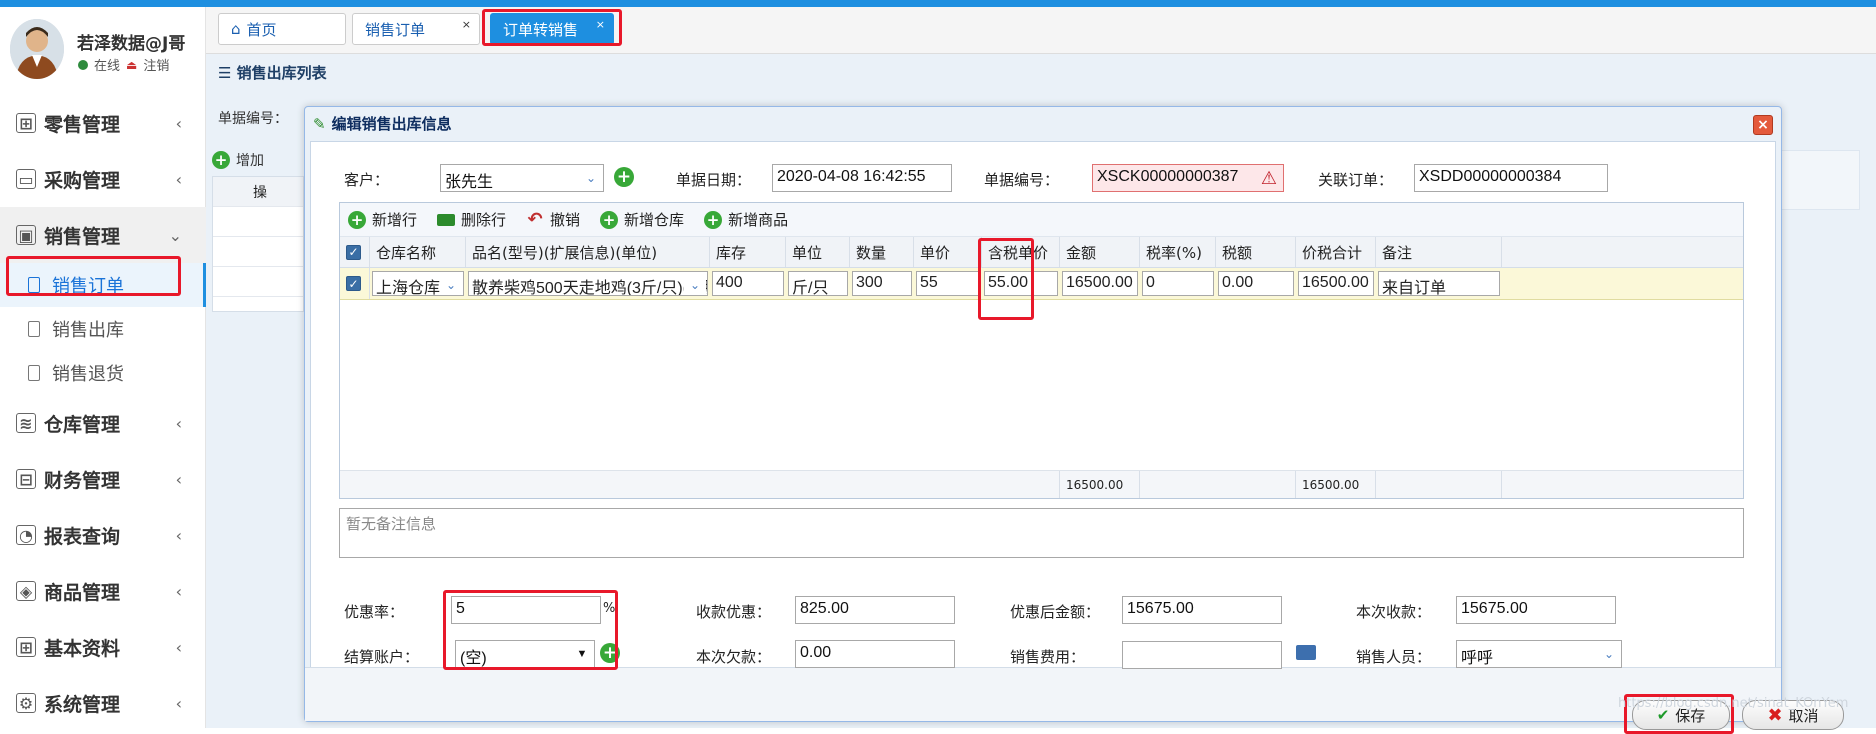  I want to click on sidebar-subitem-sales-order: 销售订单, so click(103, 285).